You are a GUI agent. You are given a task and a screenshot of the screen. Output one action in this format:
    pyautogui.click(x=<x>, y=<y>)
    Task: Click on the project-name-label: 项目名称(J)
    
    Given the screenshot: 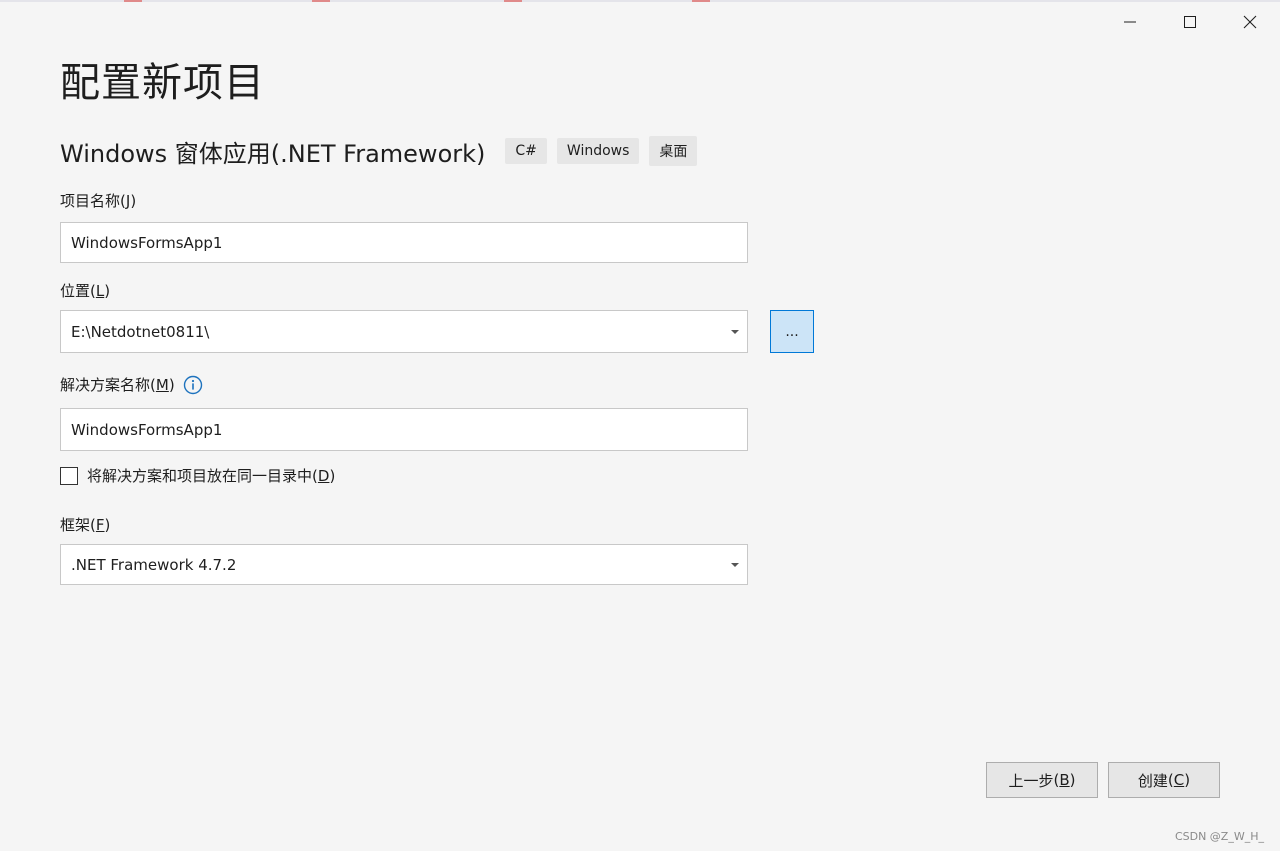 What is the action you would take?
    pyautogui.click(x=98, y=201)
    